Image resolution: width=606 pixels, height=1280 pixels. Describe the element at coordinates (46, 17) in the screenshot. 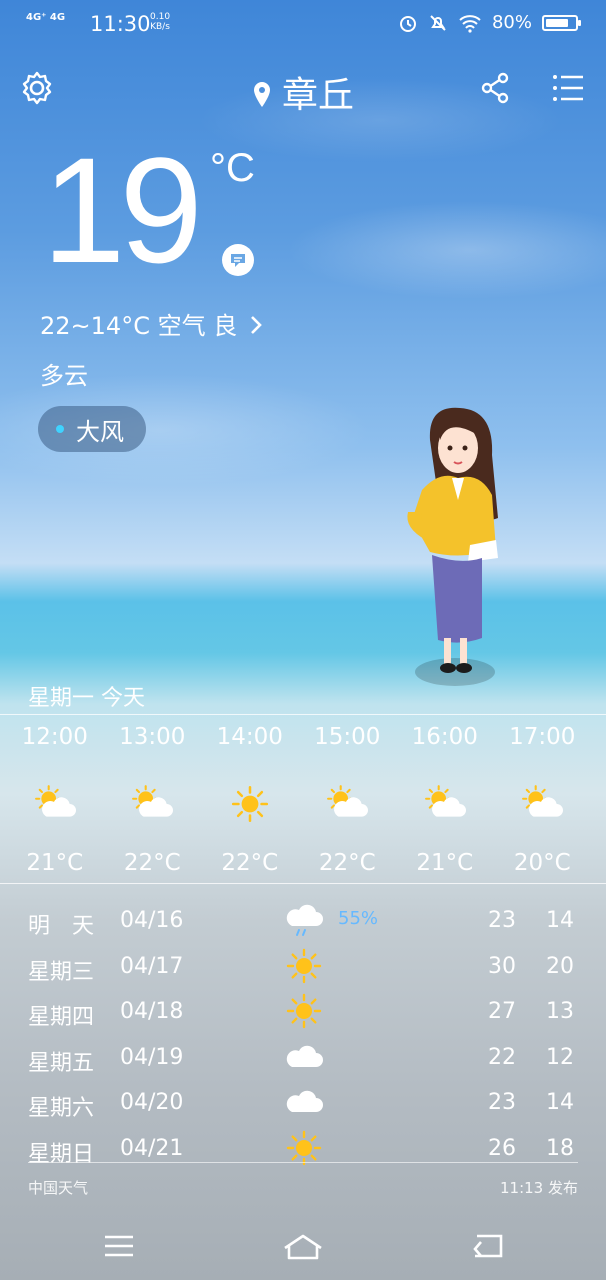

I see `network-indicator: 4G⁺ 4G` at that location.